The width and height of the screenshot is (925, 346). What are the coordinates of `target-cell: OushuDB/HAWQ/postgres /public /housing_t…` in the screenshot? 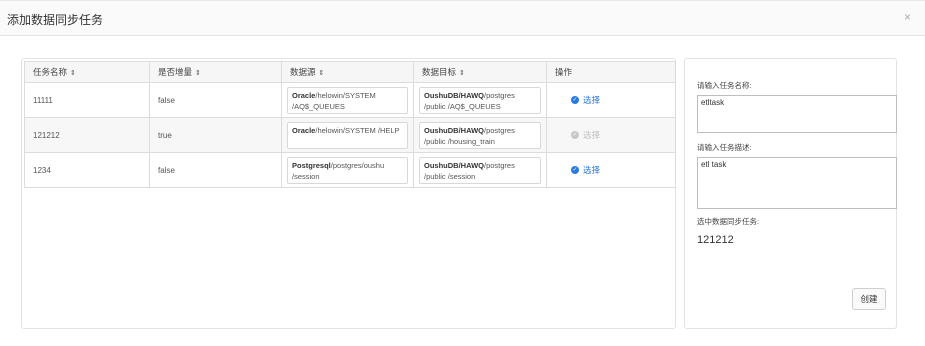 It's located at (480, 135).